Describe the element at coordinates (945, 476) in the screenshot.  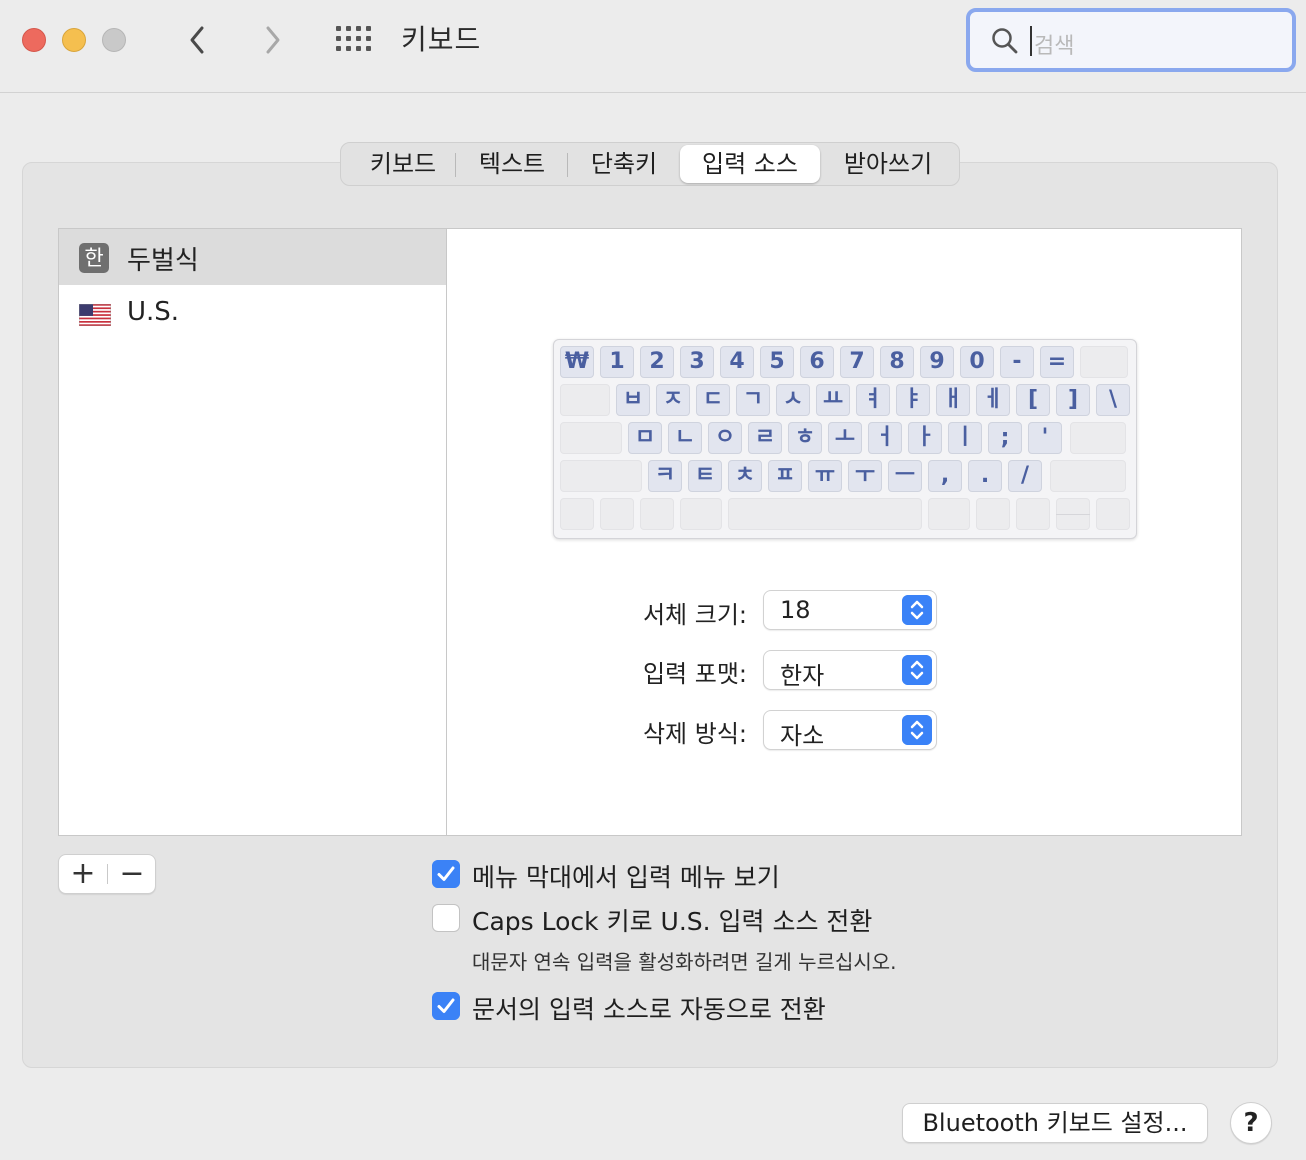
I see `keyboard-key: ,` at that location.